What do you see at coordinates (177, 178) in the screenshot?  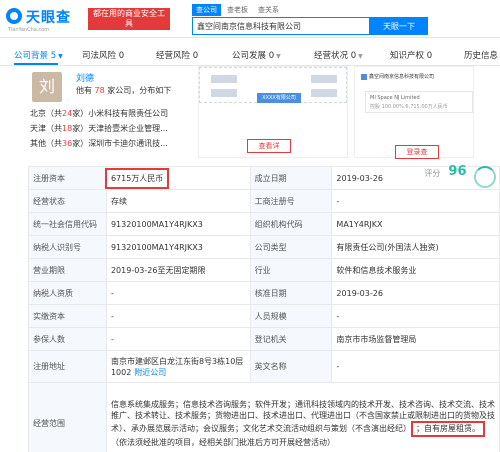 I see `reg-capital-cell: 6715万人民币` at bounding box center [177, 178].